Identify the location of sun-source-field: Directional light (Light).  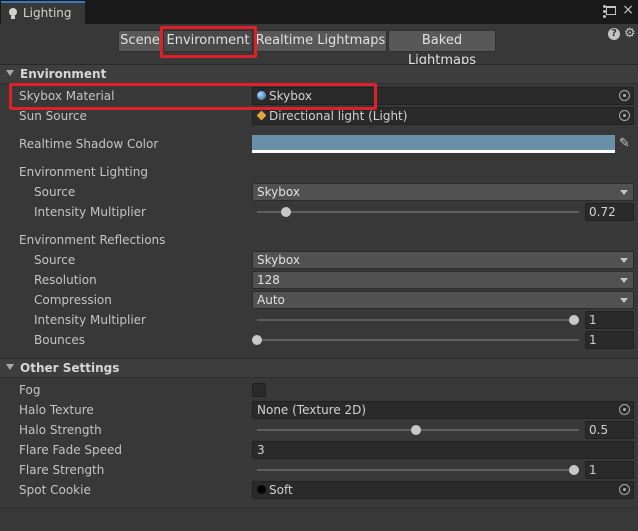
(443, 116).